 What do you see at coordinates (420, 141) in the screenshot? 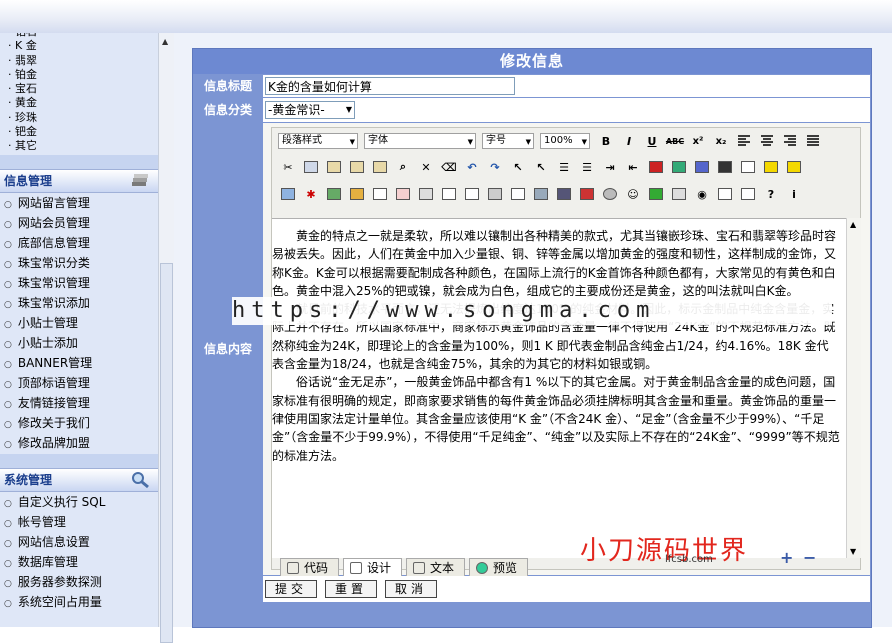
I see `font-select: 字体 ▼` at bounding box center [420, 141].